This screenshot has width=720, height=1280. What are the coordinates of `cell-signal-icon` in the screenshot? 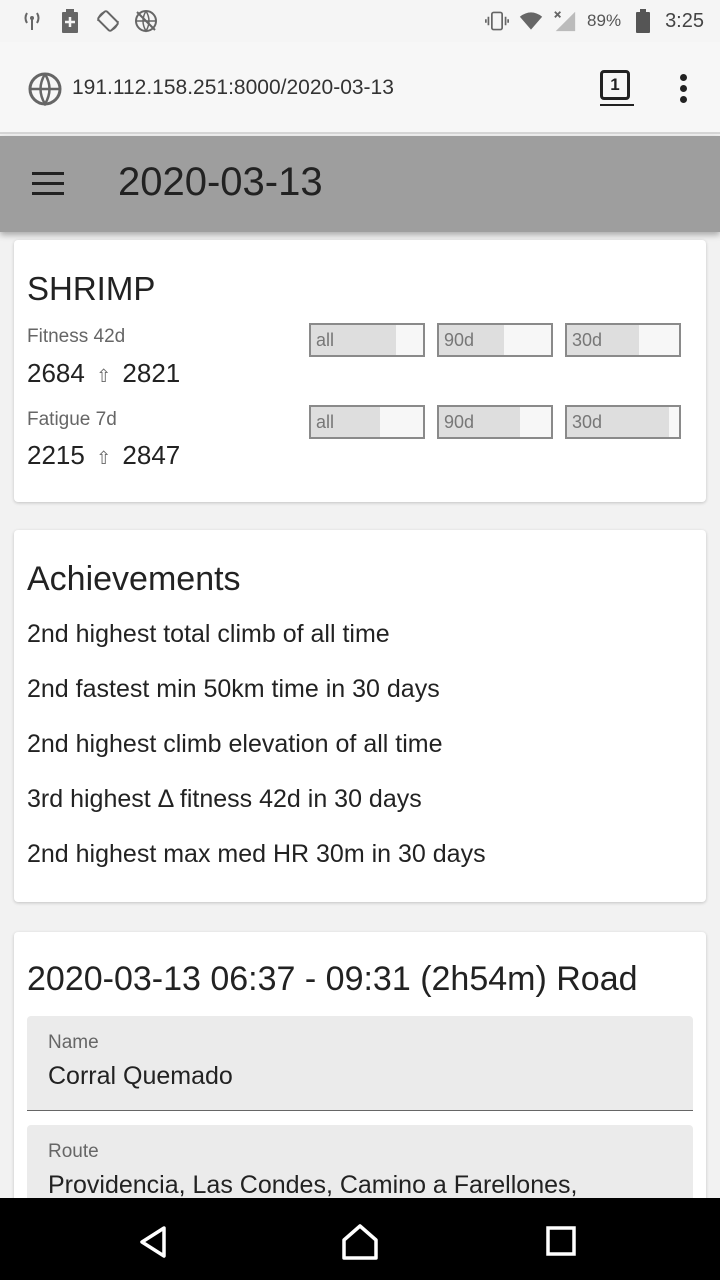 It's located at (565, 21).